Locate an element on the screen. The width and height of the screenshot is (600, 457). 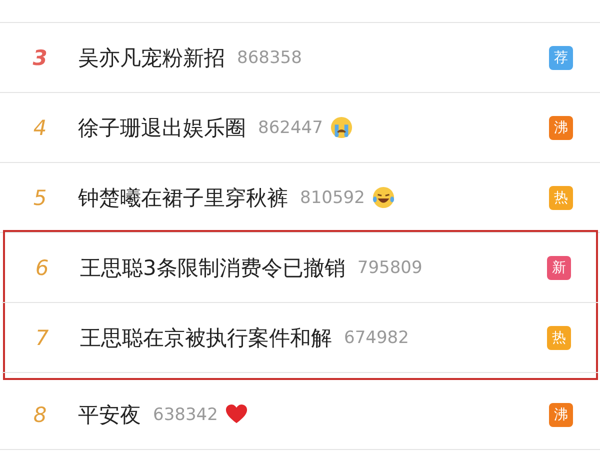
rank-number: 4 is located at coordinates (40, 128).